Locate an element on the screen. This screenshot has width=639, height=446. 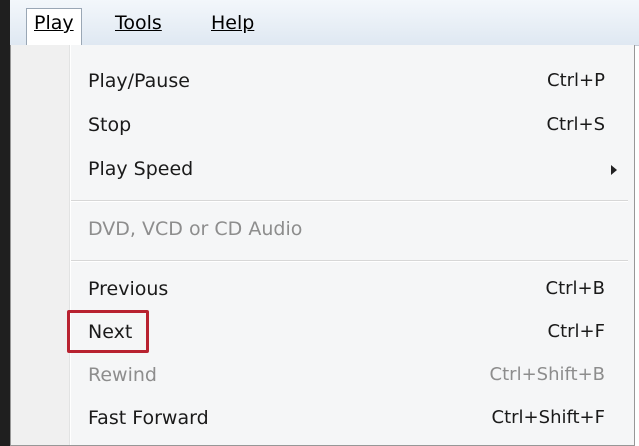
menu-item-rewind: Rewind Ctrl+Shift+B is located at coordinates (351, 375).